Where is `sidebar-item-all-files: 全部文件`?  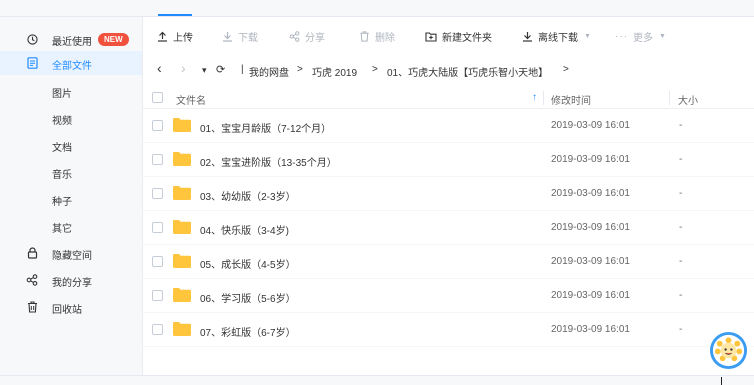
sidebar-item-all-files: 全部文件 is located at coordinates (71, 63).